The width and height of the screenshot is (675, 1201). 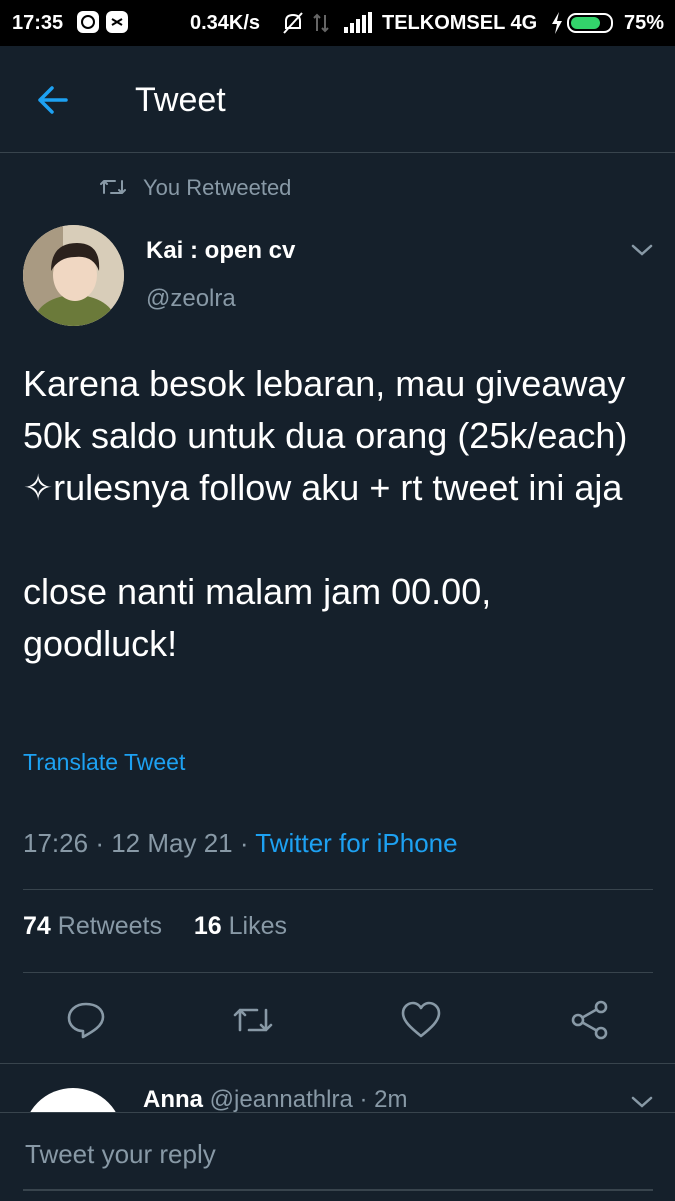 I want to click on app-notification-icon, so click(x=117, y=25).